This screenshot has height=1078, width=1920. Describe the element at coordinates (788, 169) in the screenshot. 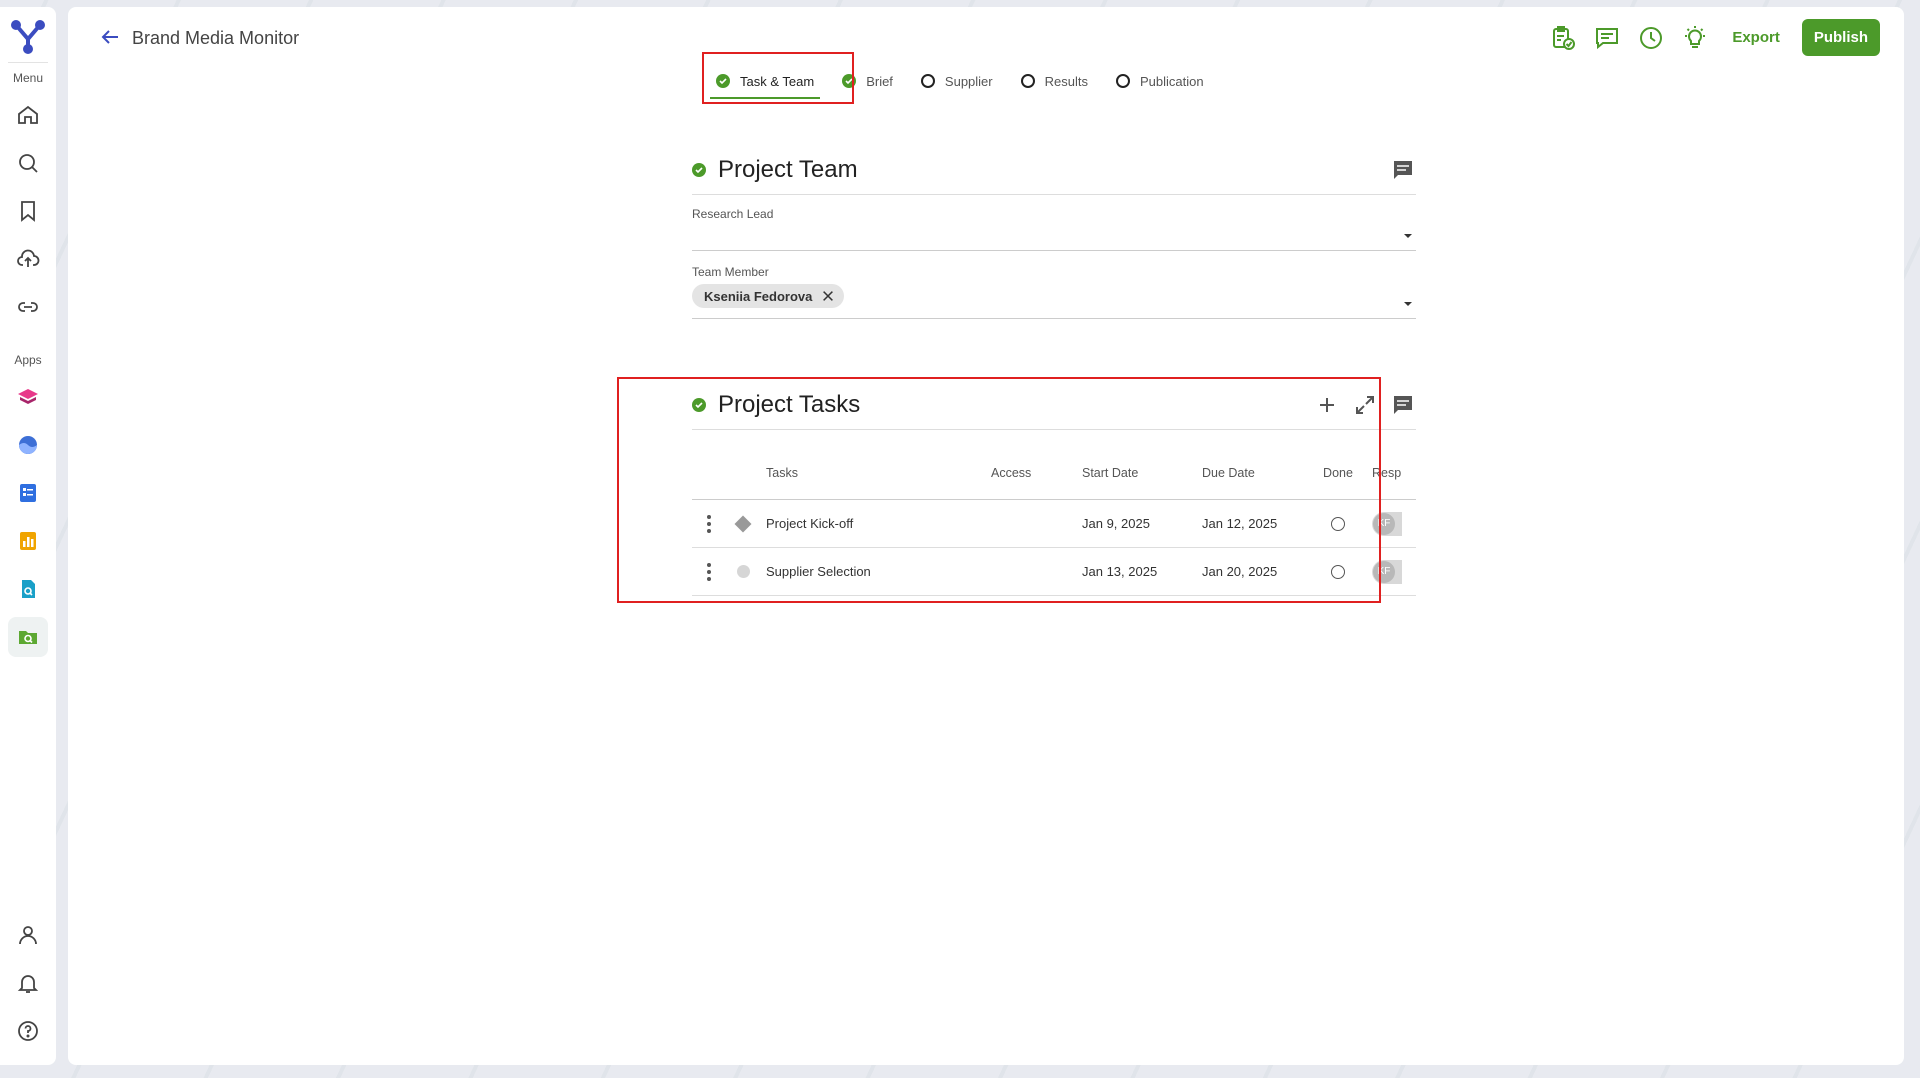

I see `section-title: Project Team` at that location.